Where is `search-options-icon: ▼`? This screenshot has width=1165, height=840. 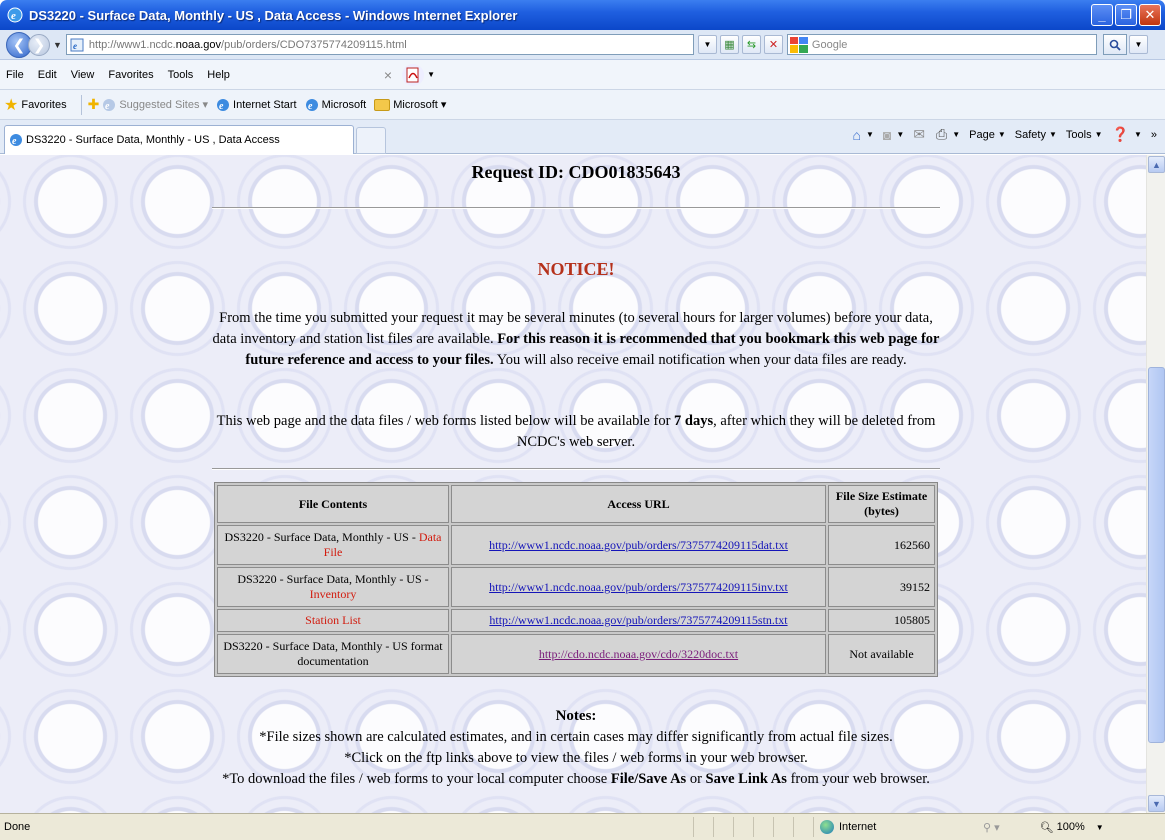
search-options-icon: ▼ is located at coordinates (1138, 44).